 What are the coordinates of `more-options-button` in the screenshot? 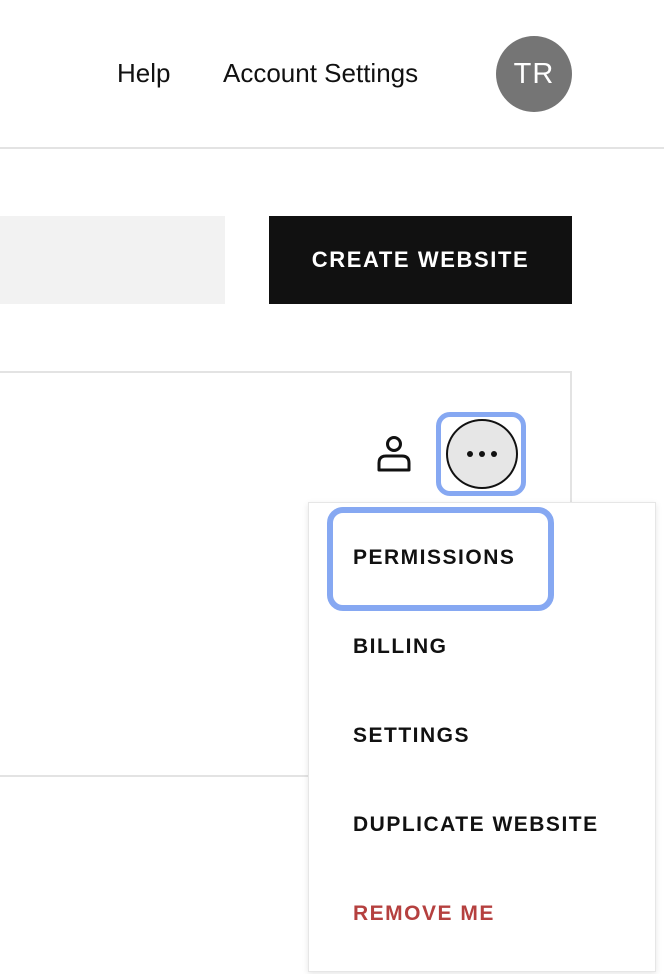 It's located at (482, 454).